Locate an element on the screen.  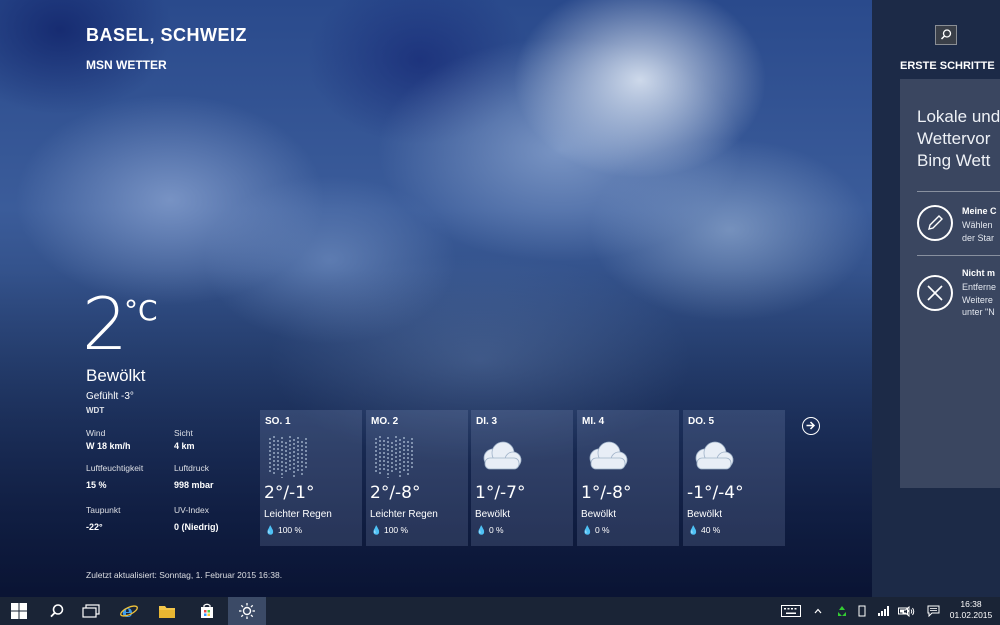
forecast-day-label: MO. 2 is located at coordinates (385, 421).